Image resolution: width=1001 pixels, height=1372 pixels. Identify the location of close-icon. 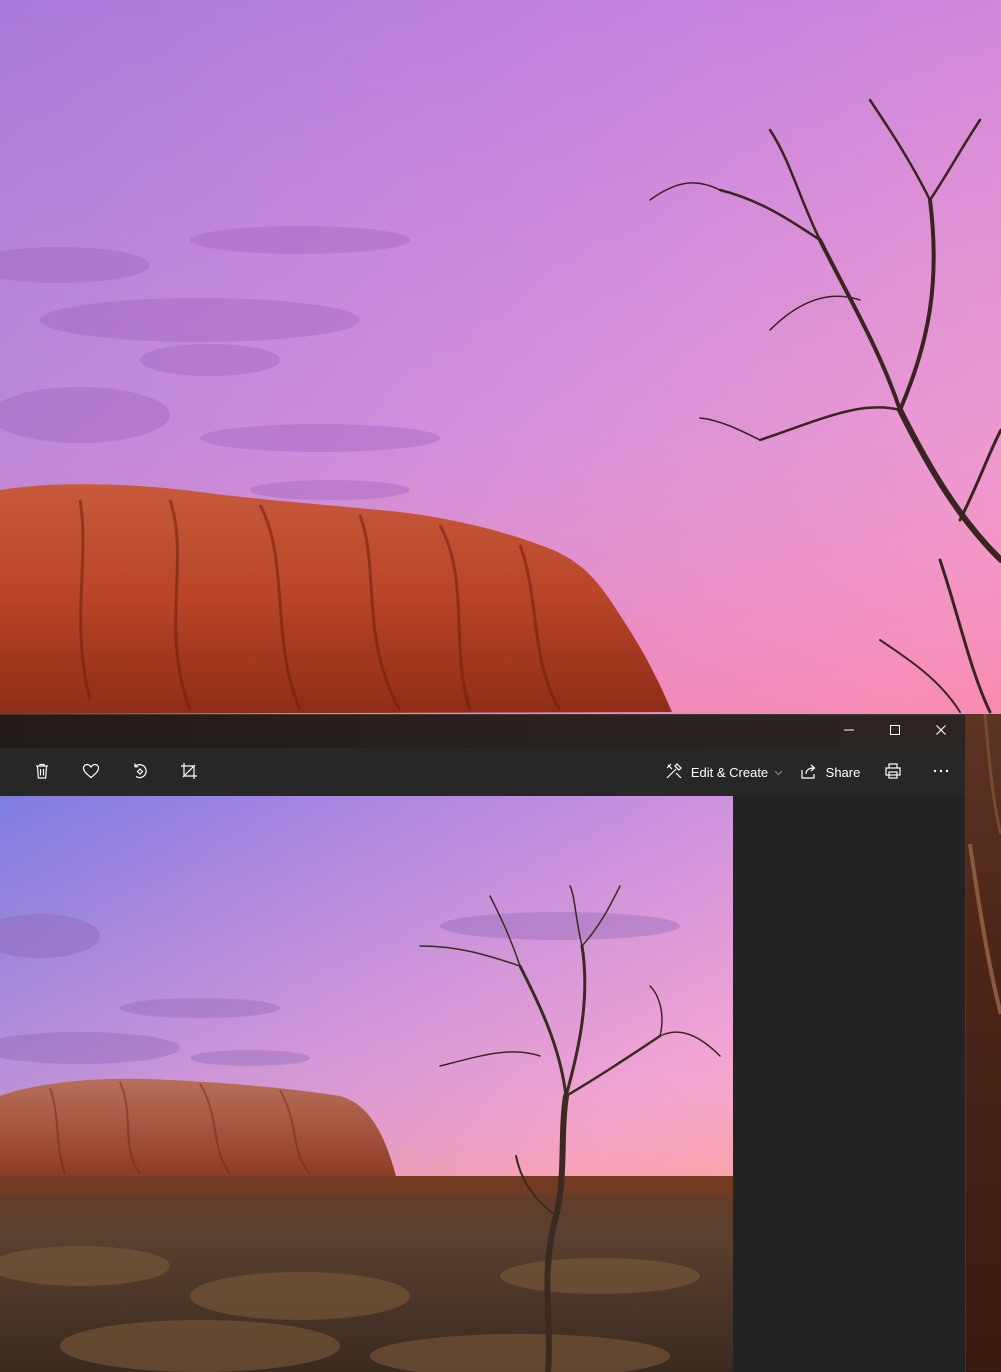
(941, 732).